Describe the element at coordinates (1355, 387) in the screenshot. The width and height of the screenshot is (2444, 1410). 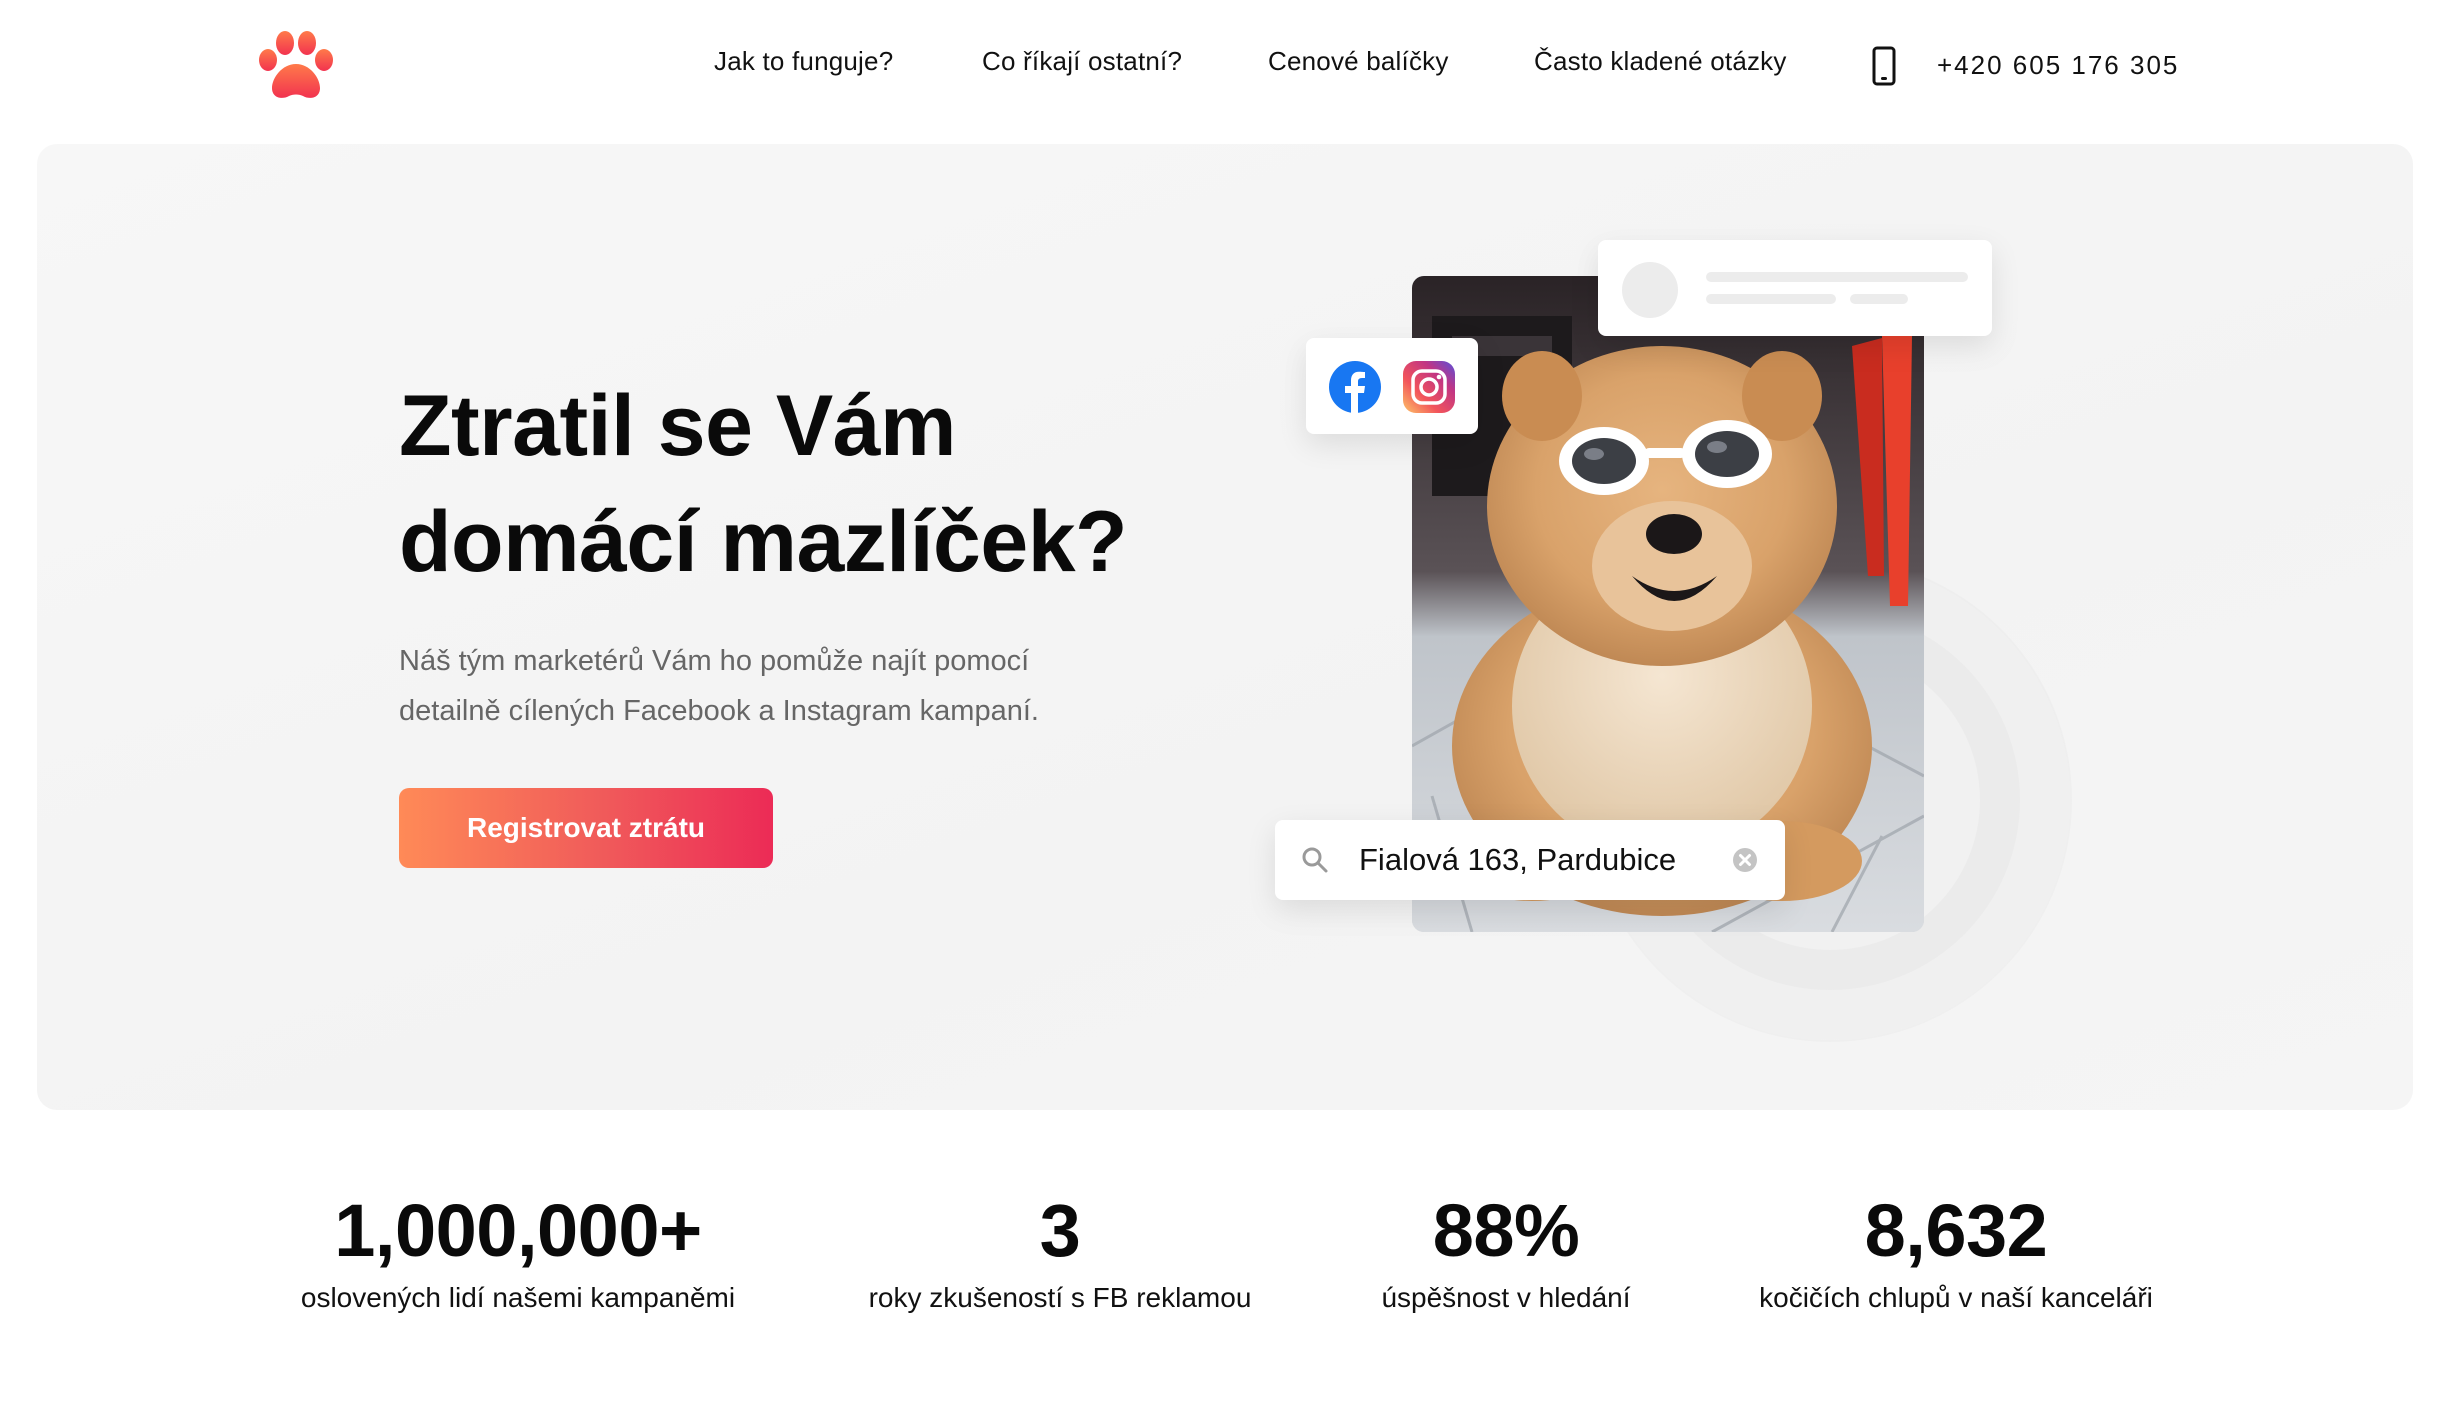
I see `facebook-icon` at that location.